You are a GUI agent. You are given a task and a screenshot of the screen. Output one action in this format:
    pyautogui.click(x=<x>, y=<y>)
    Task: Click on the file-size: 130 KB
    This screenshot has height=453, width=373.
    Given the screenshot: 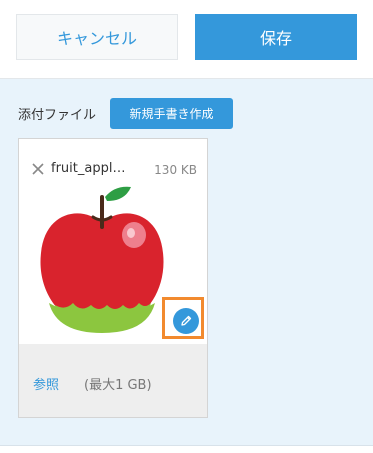 What is the action you would take?
    pyautogui.click(x=175, y=170)
    